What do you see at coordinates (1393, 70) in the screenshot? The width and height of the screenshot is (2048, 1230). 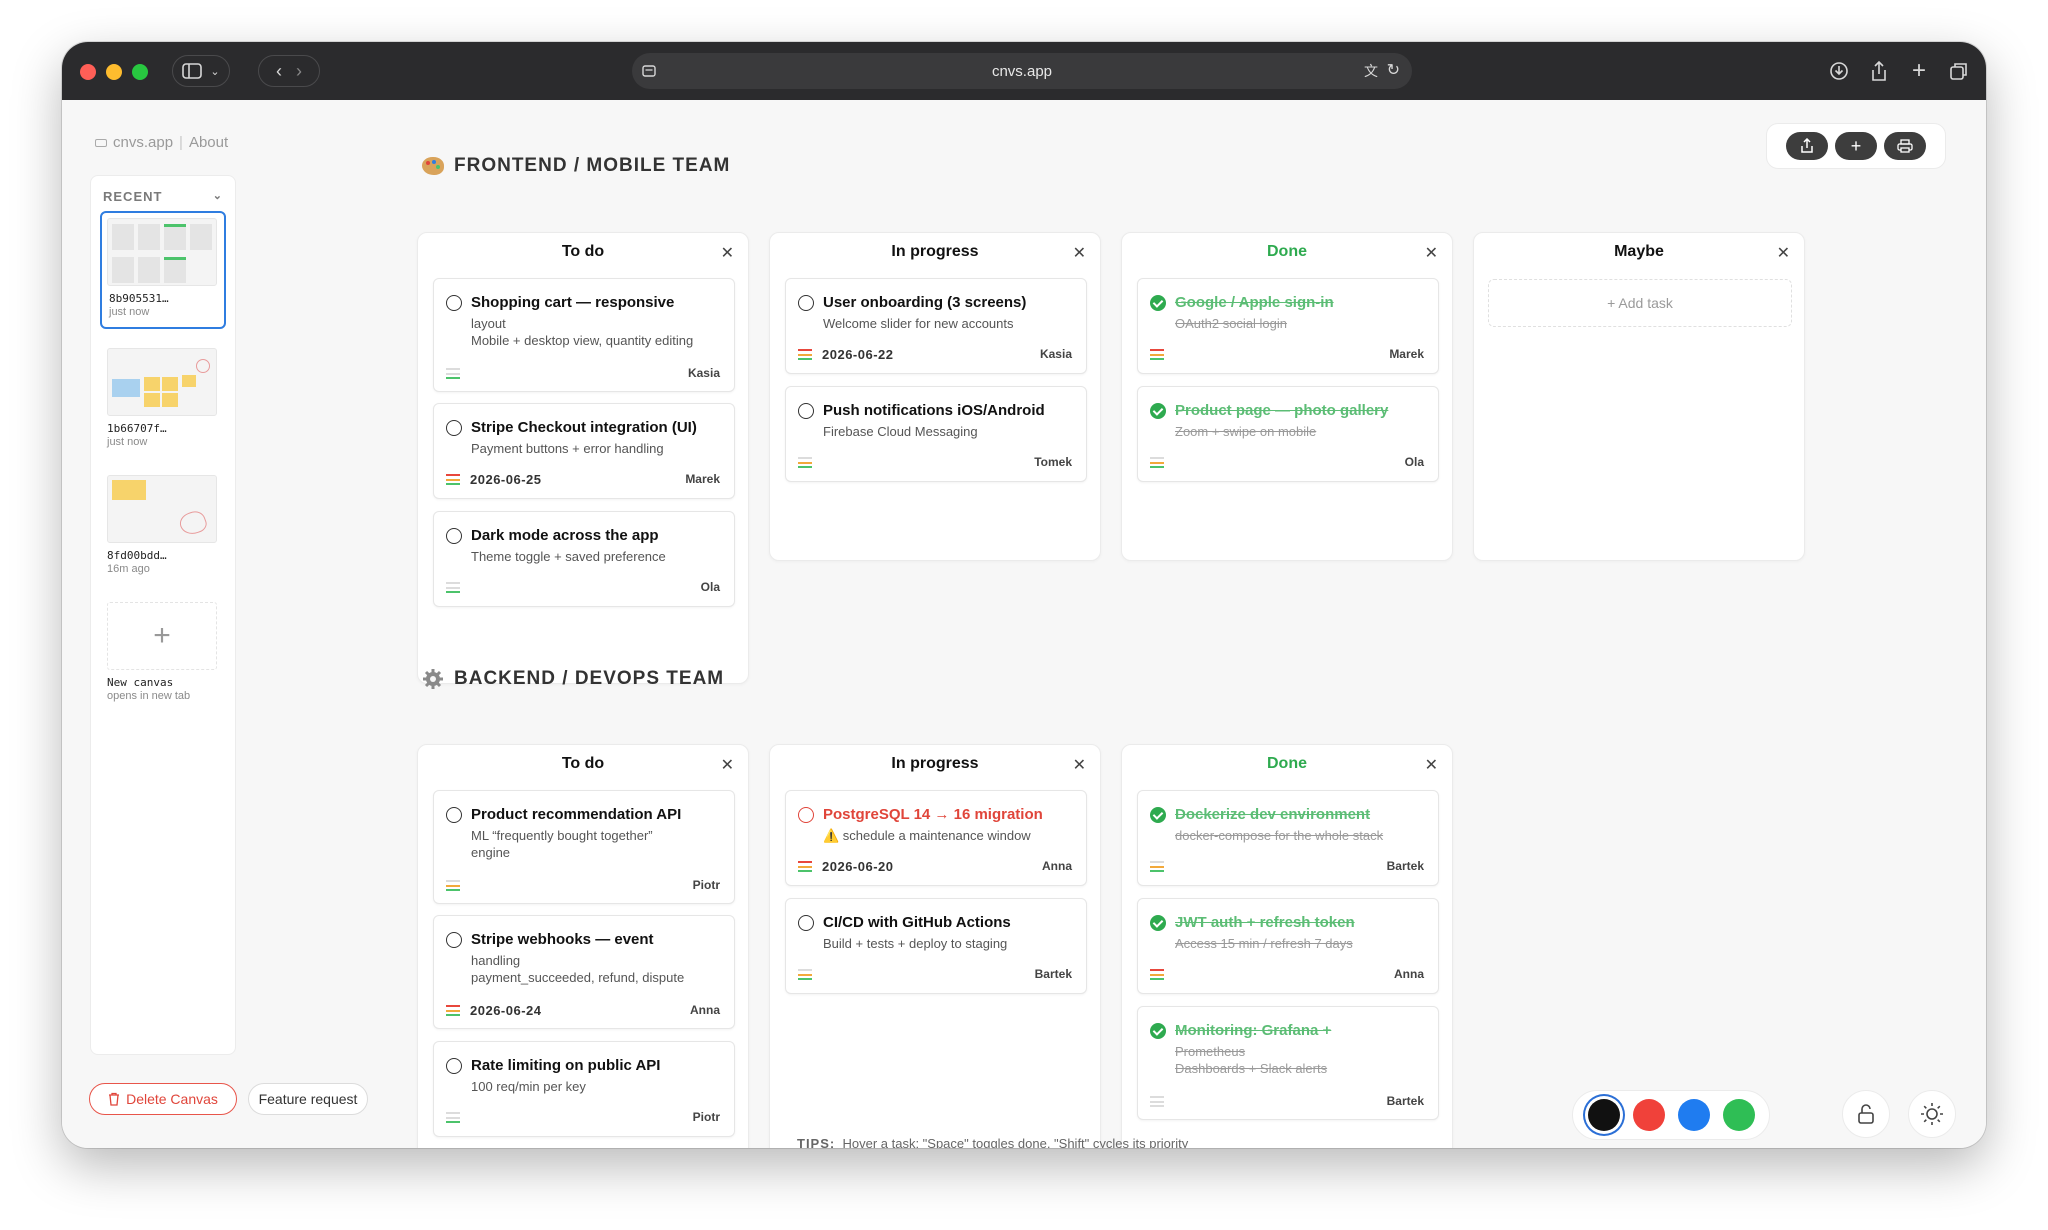 I see `reload-icon: ↻` at bounding box center [1393, 70].